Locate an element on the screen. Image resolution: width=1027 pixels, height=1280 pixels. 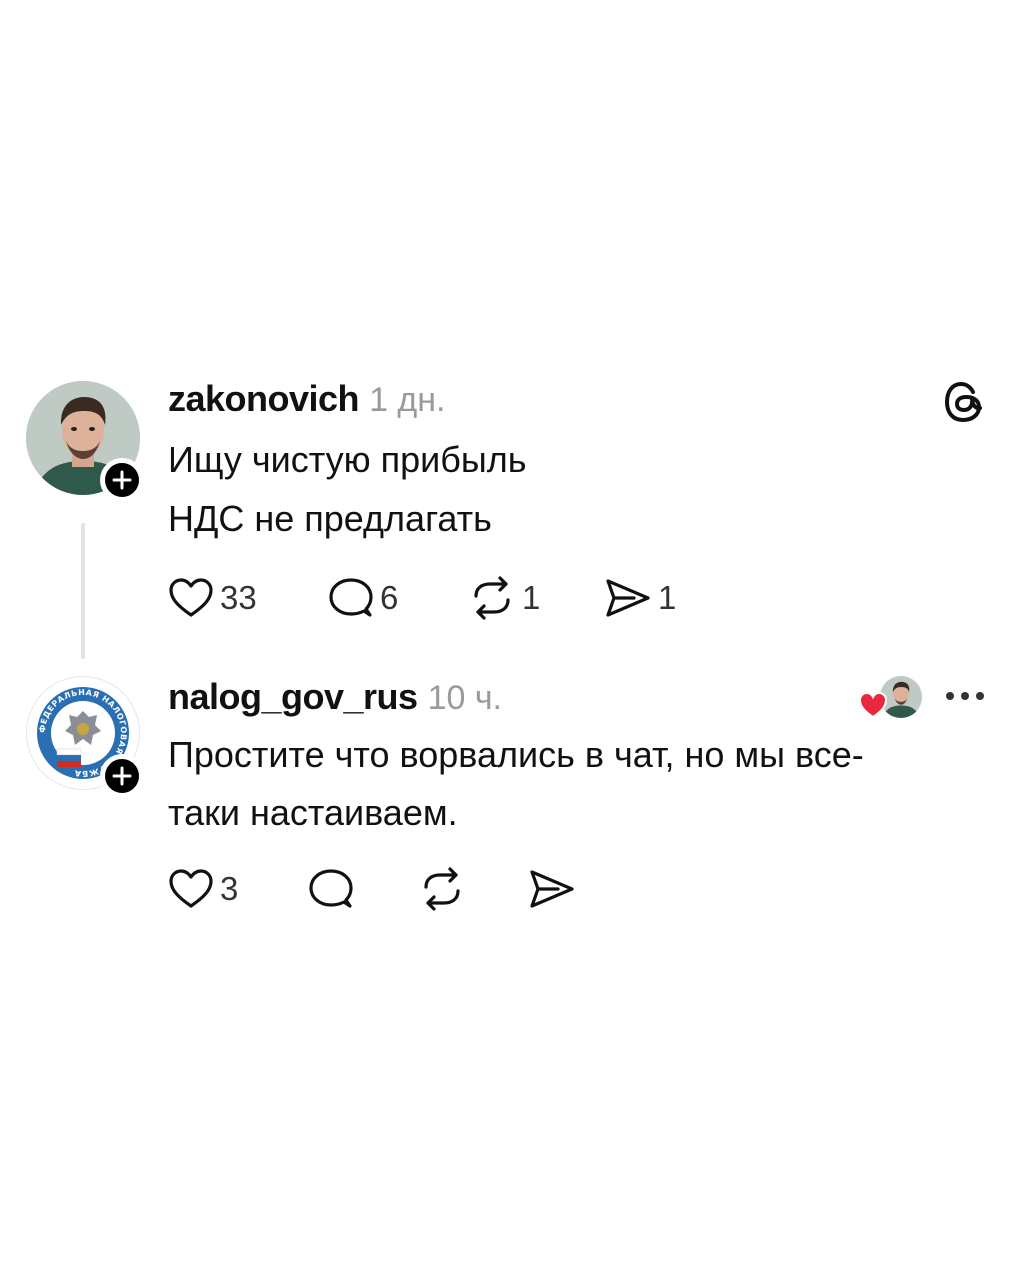
like-button: 33 is located at coordinates (248, 598).